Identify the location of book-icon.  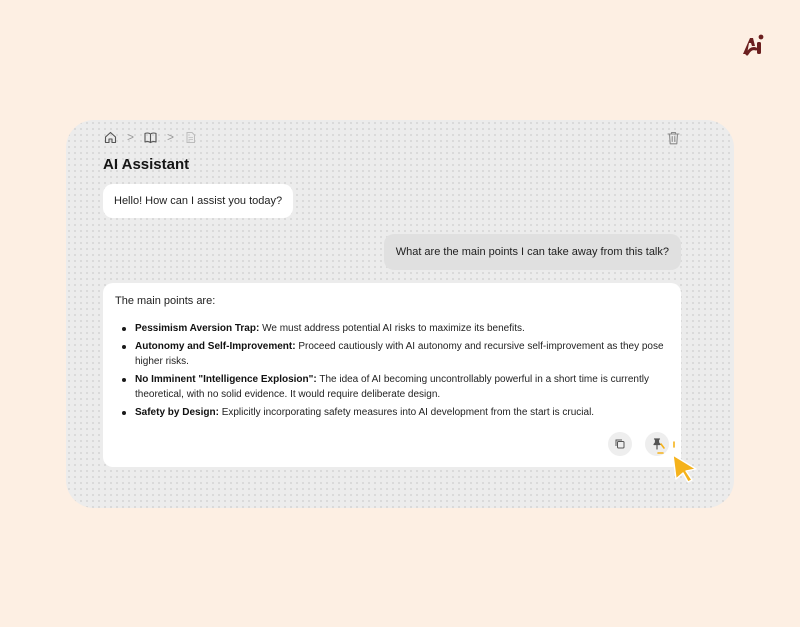
(150, 137).